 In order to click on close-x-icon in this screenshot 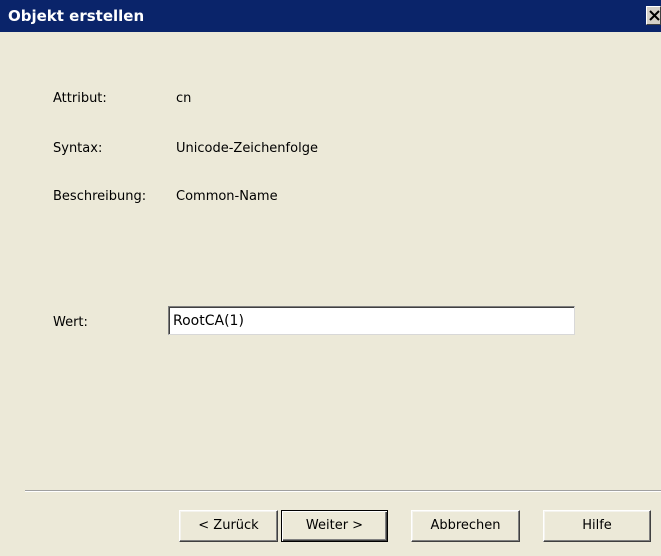, I will do `click(654, 15)`.